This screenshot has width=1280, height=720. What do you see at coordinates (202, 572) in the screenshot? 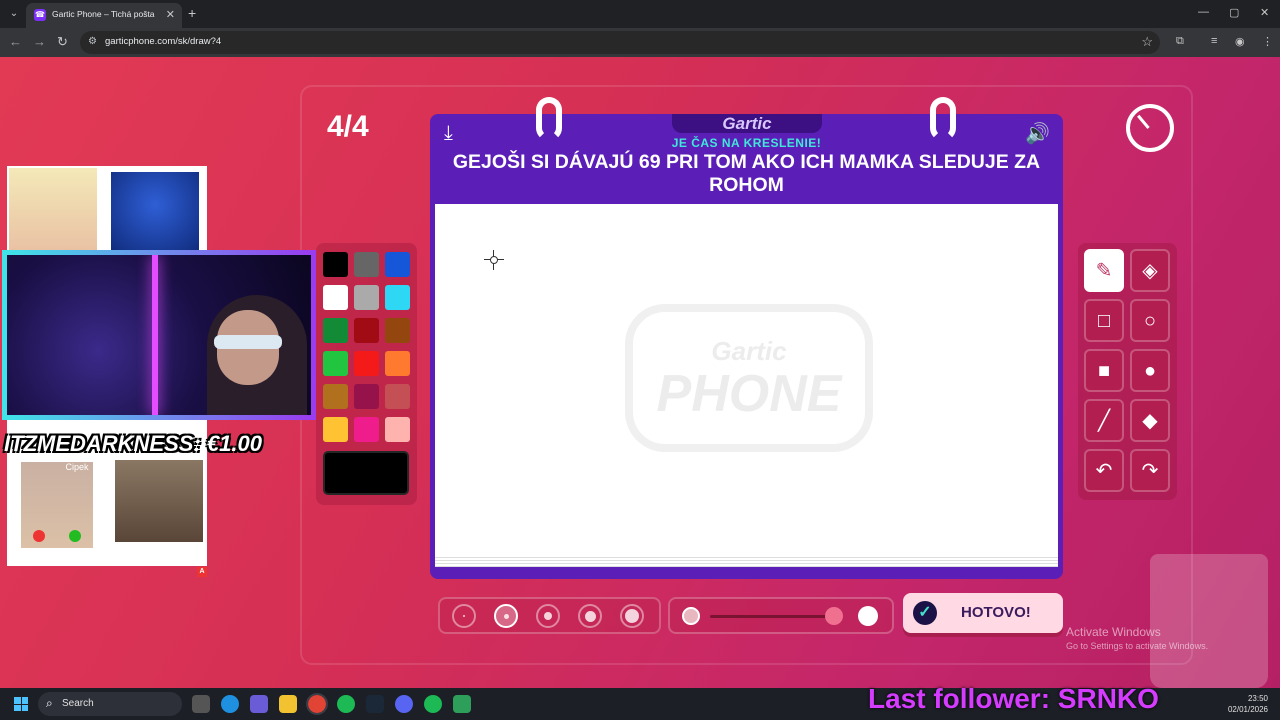
I see `badge-a: A` at bounding box center [202, 572].